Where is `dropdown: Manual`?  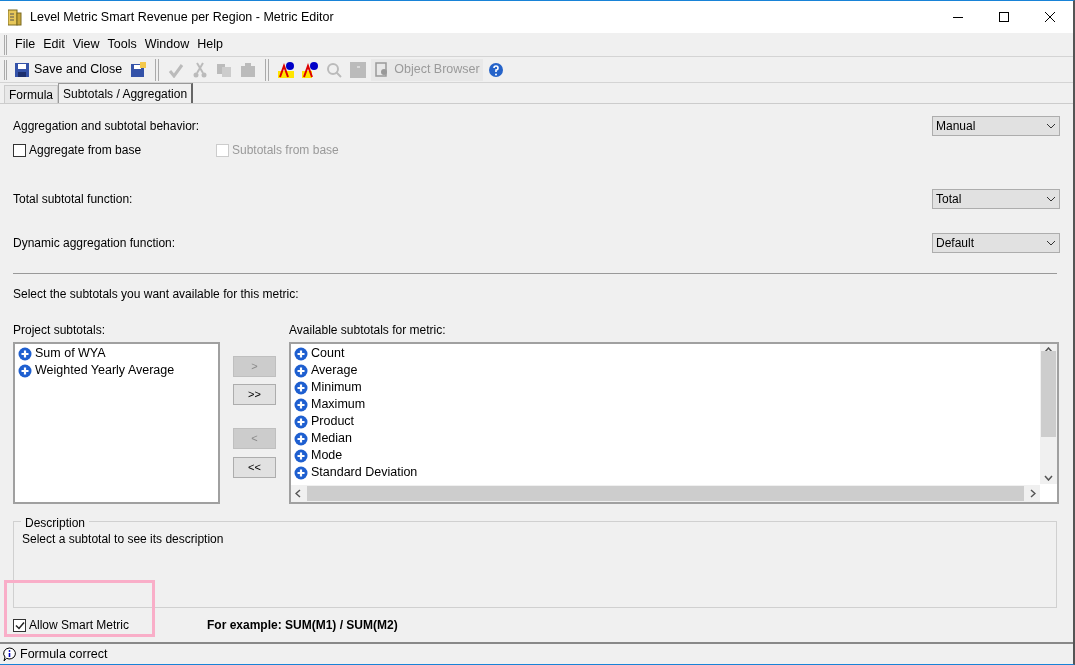 dropdown: Manual is located at coordinates (996, 126).